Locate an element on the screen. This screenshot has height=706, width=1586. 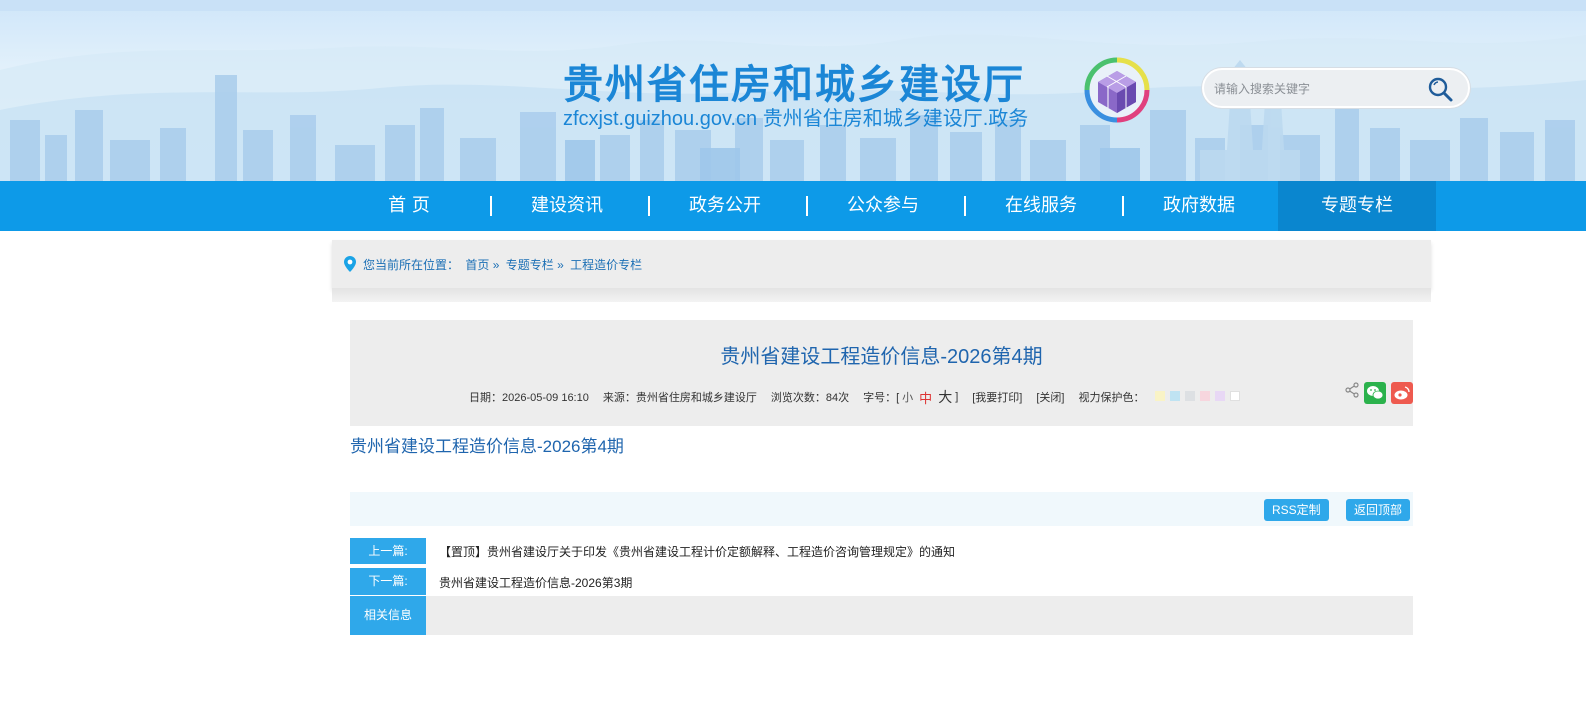
eye-protect-label: 视力保护色： is located at coordinates (1111, 398).